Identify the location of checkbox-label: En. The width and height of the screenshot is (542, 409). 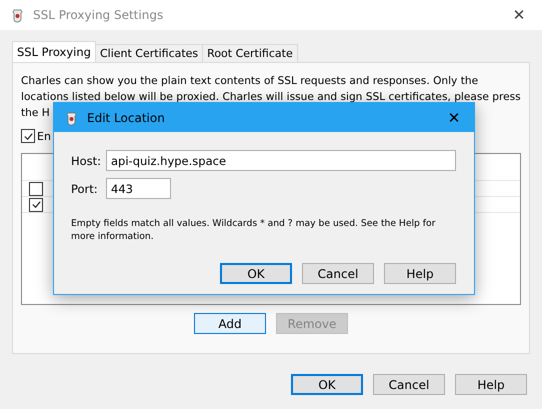
(44, 136).